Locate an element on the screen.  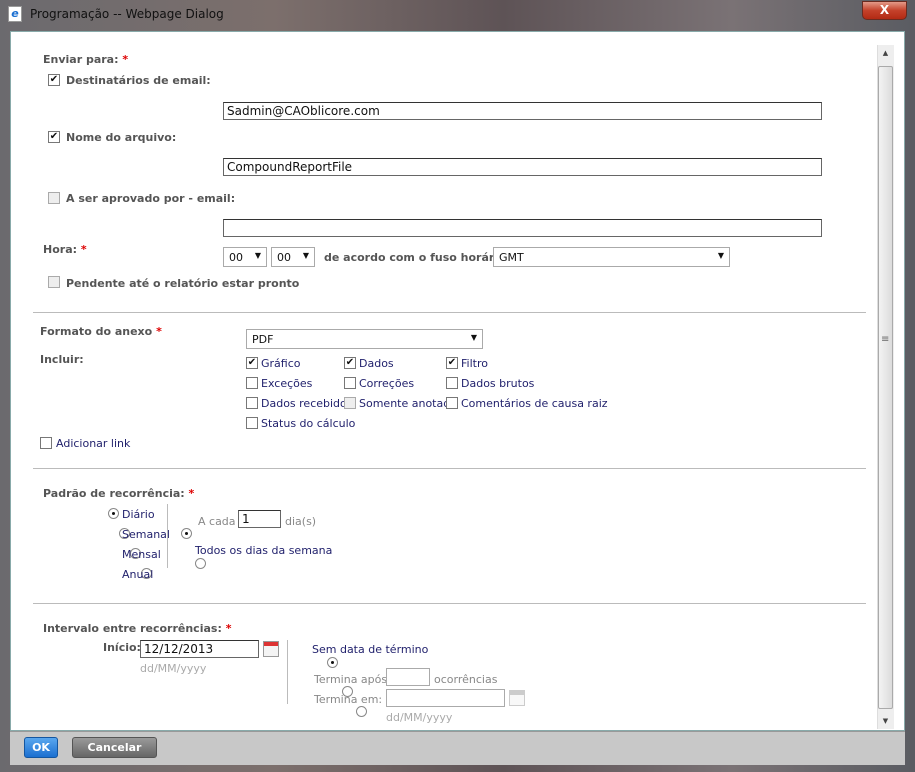
include-dados-checkbox: ✔ is located at coordinates (350, 363).